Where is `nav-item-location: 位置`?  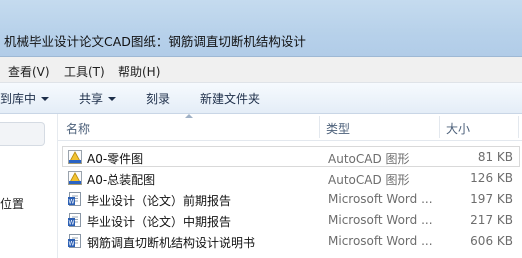 nav-item-location: 位置 is located at coordinates (12, 203).